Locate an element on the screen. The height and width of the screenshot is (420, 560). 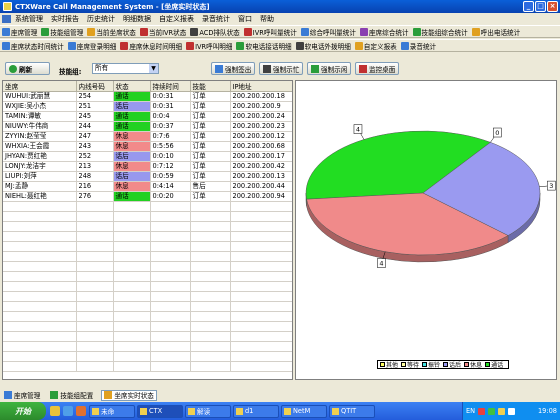
bottom-tab-2: 坐席实时状态 is located at coordinates (129, 395).